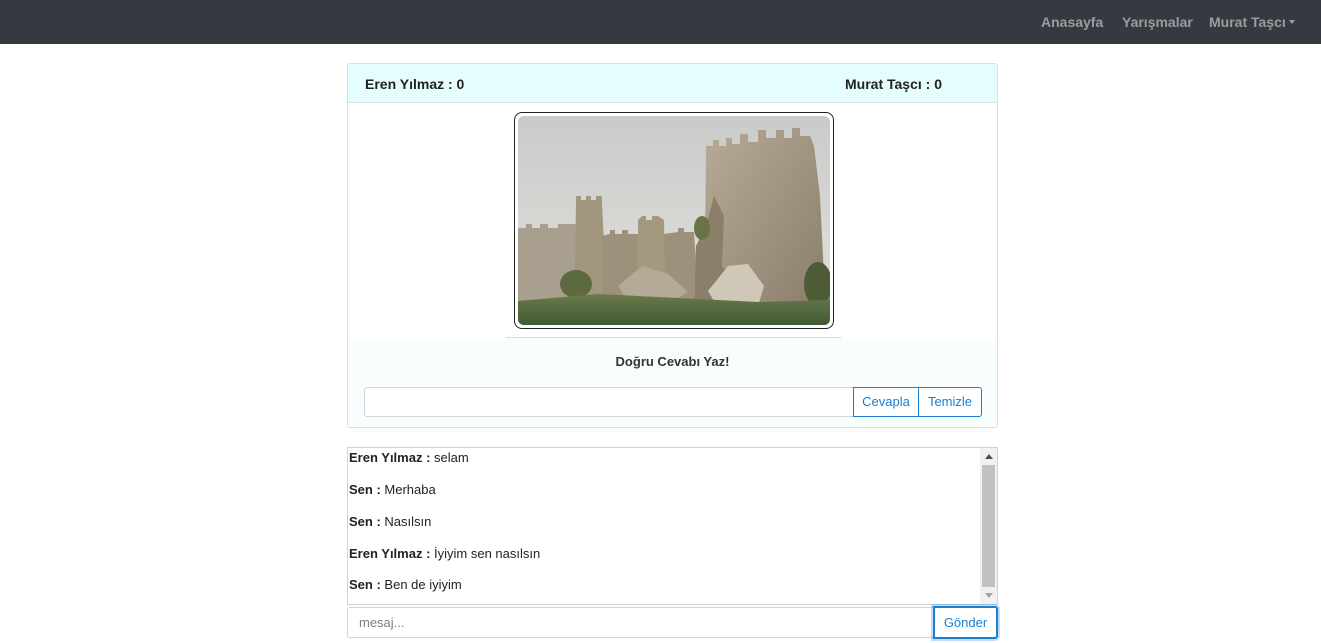  What do you see at coordinates (1247, 22) in the screenshot?
I see `user-name: Murat Taşcı` at bounding box center [1247, 22].